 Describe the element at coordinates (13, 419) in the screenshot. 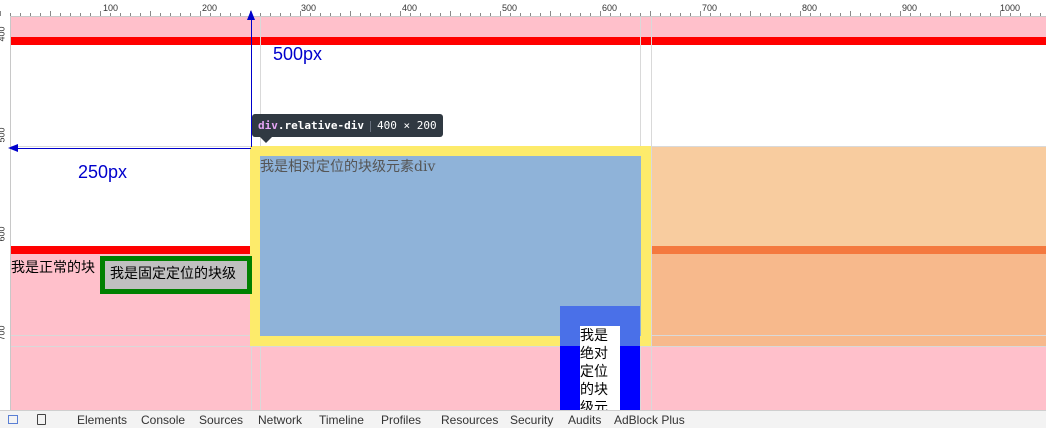

I see `inspect-element-icon` at that location.